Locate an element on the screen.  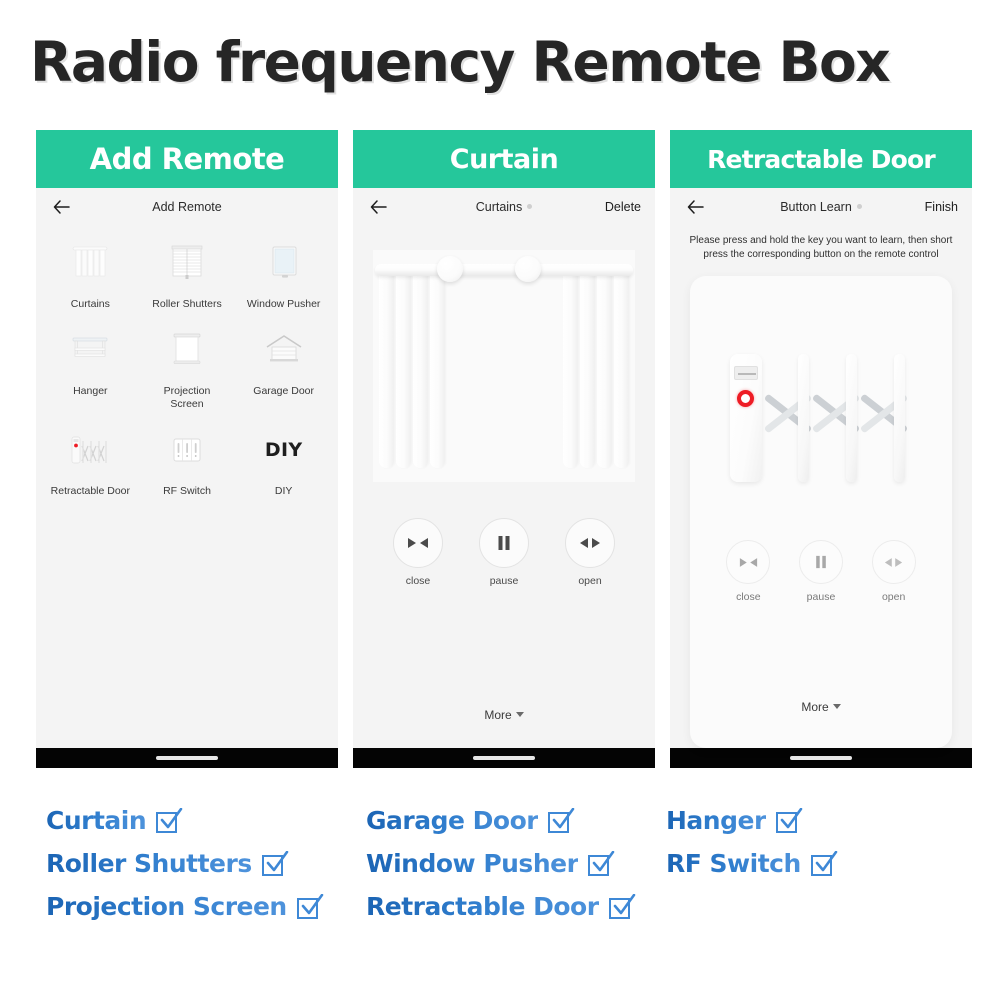
feature-label: Hanger is located at coordinates (716, 820).